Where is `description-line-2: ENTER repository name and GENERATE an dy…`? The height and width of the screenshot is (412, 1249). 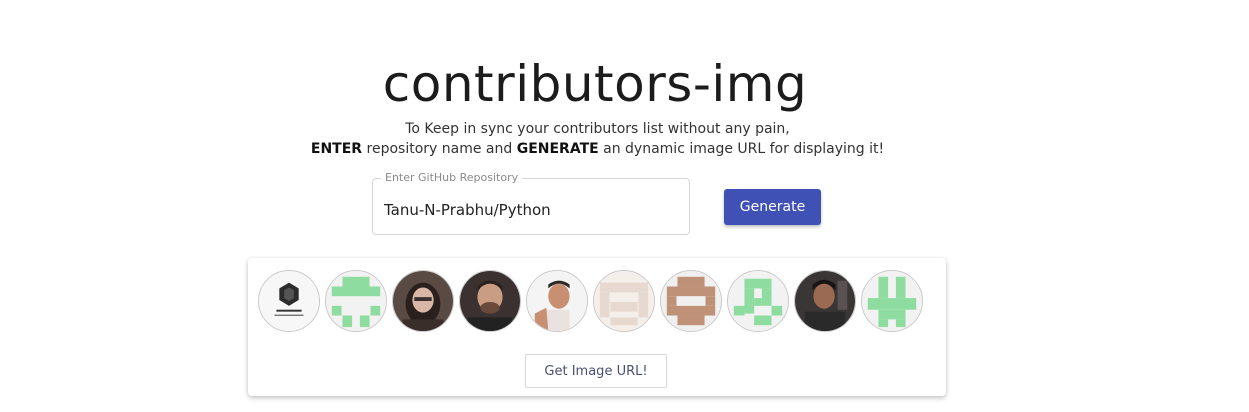
description-line-2: ENTER repository name and GENERATE an dy… is located at coordinates (597, 149).